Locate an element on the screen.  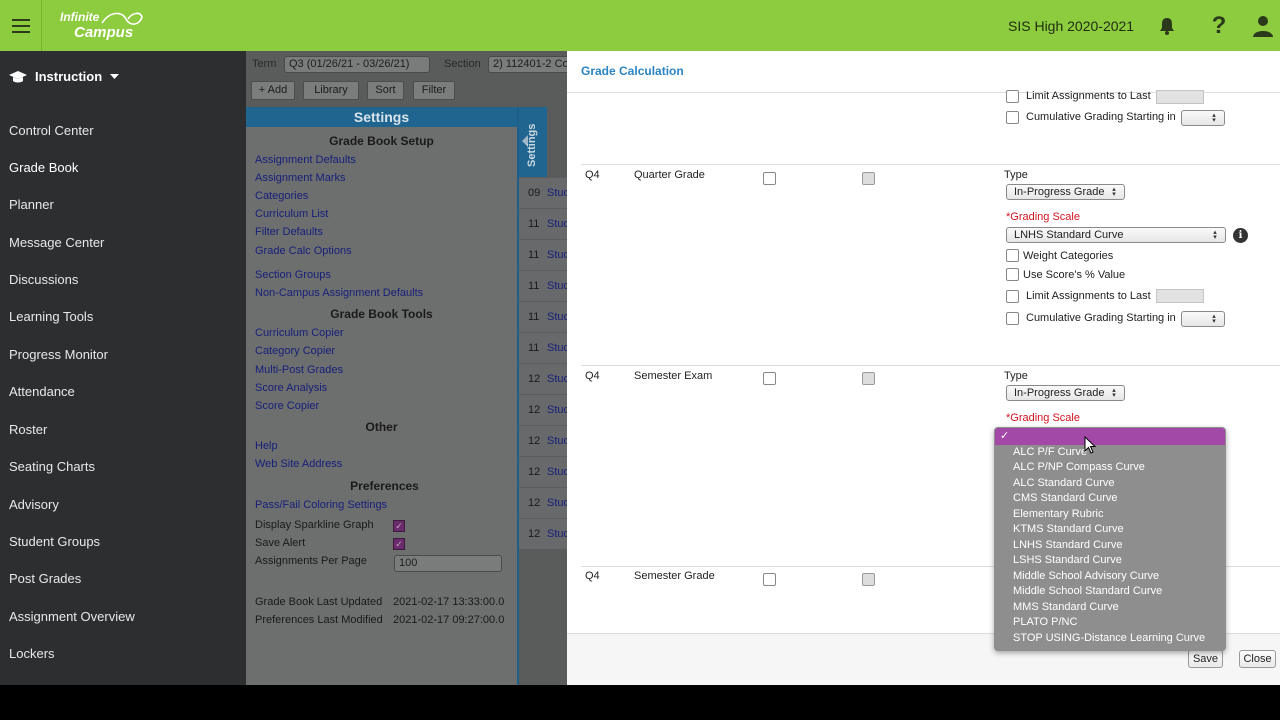
grade-book-tools-header: Grade Book Tools is located at coordinates (381, 314).